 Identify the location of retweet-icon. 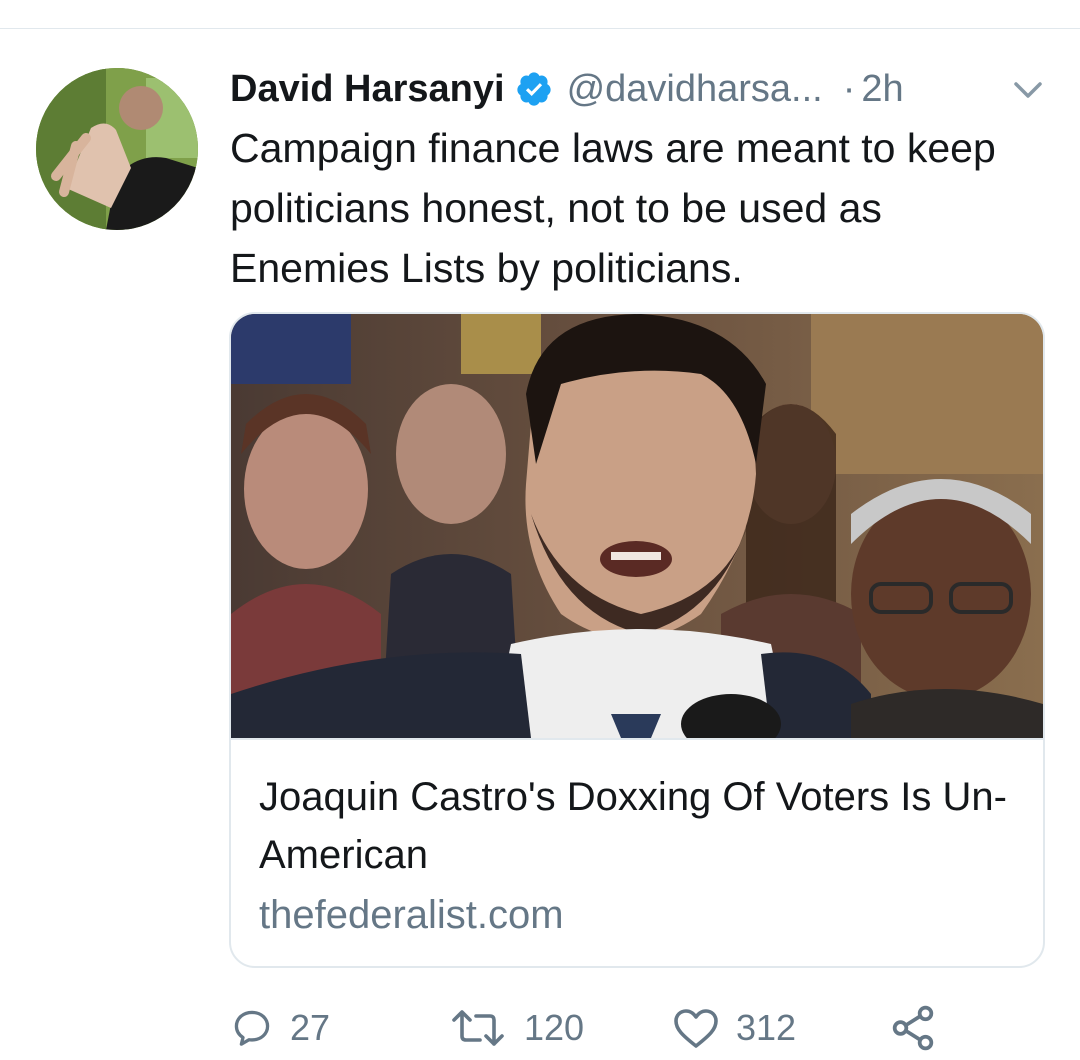
(478, 1028).